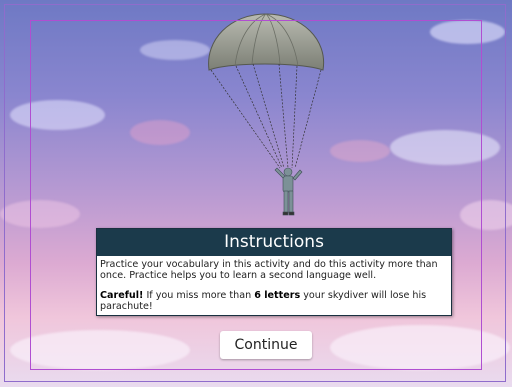 The image size is (512, 387). I want to click on warning-label: Careful!, so click(122, 295).